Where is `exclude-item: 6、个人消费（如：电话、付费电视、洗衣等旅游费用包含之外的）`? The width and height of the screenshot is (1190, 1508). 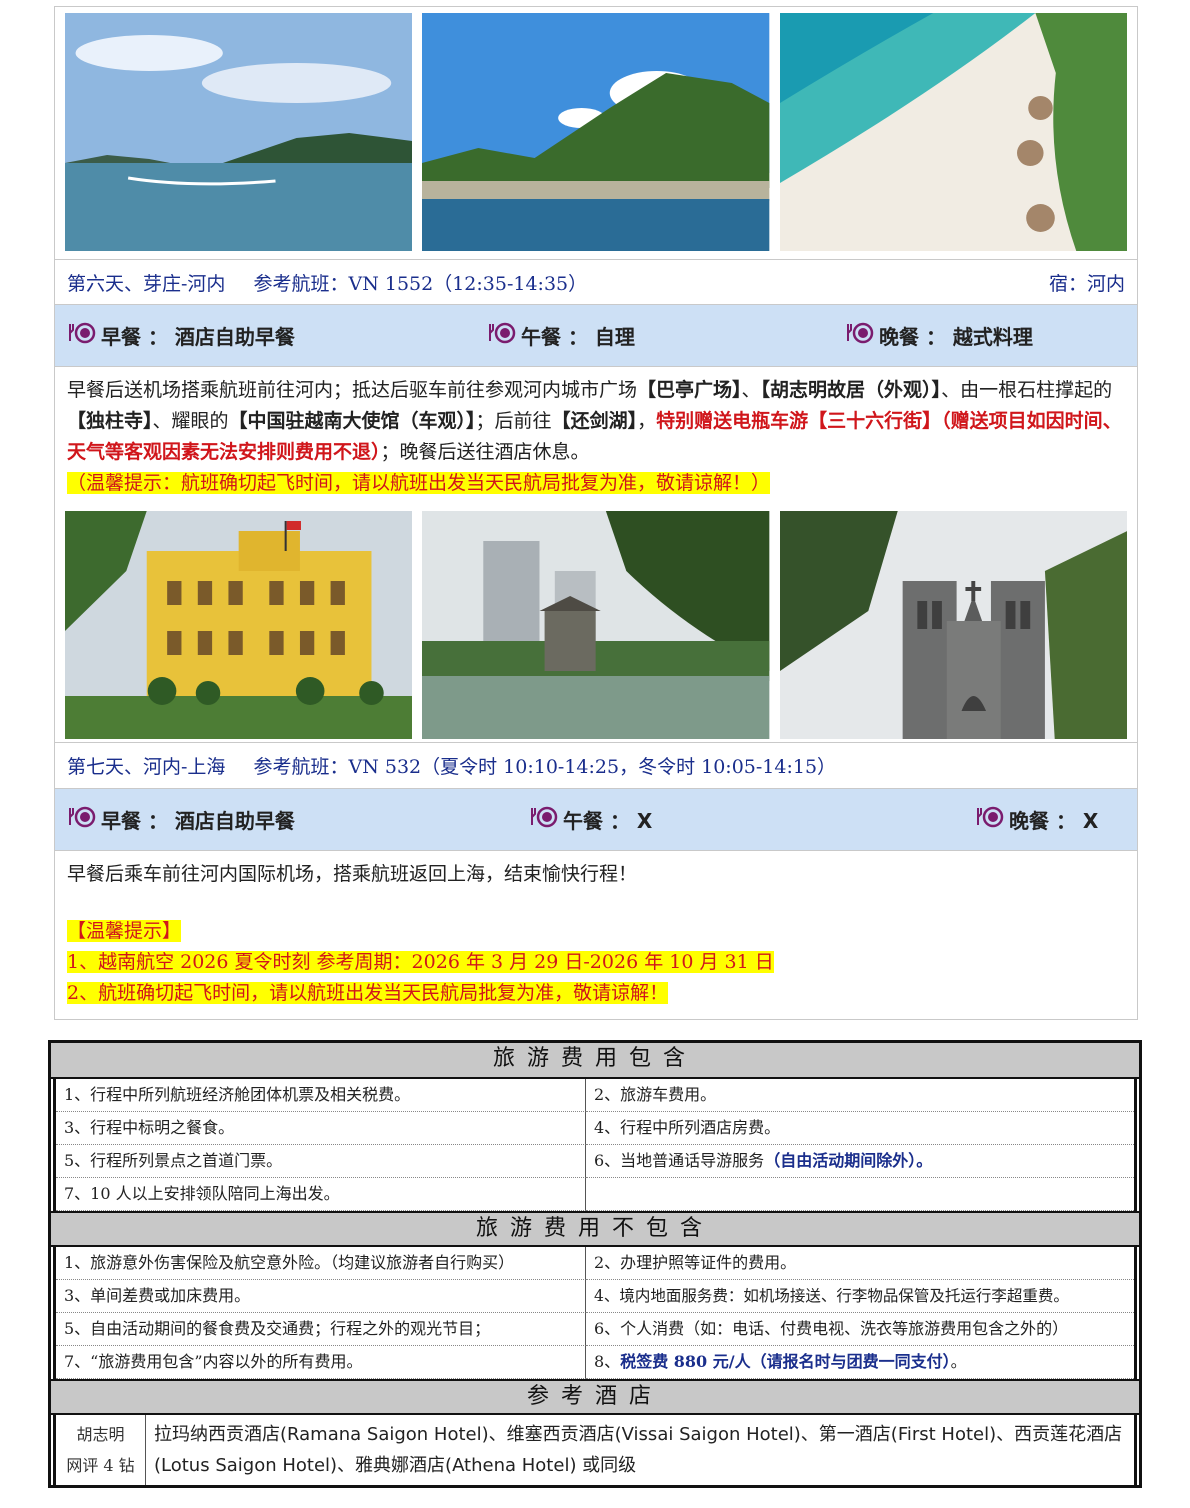 exclude-item: 6、个人消费（如：电话、付费电视、洗衣等旅游费用包含之外的） is located at coordinates (860, 1329).